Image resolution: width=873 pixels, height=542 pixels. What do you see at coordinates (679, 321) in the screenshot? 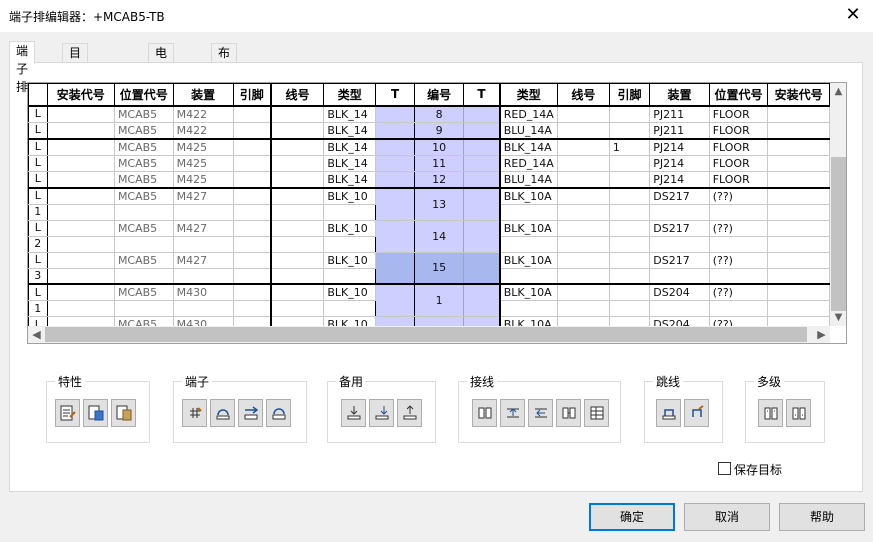
I see `table-cell: DS204` at bounding box center [679, 321].